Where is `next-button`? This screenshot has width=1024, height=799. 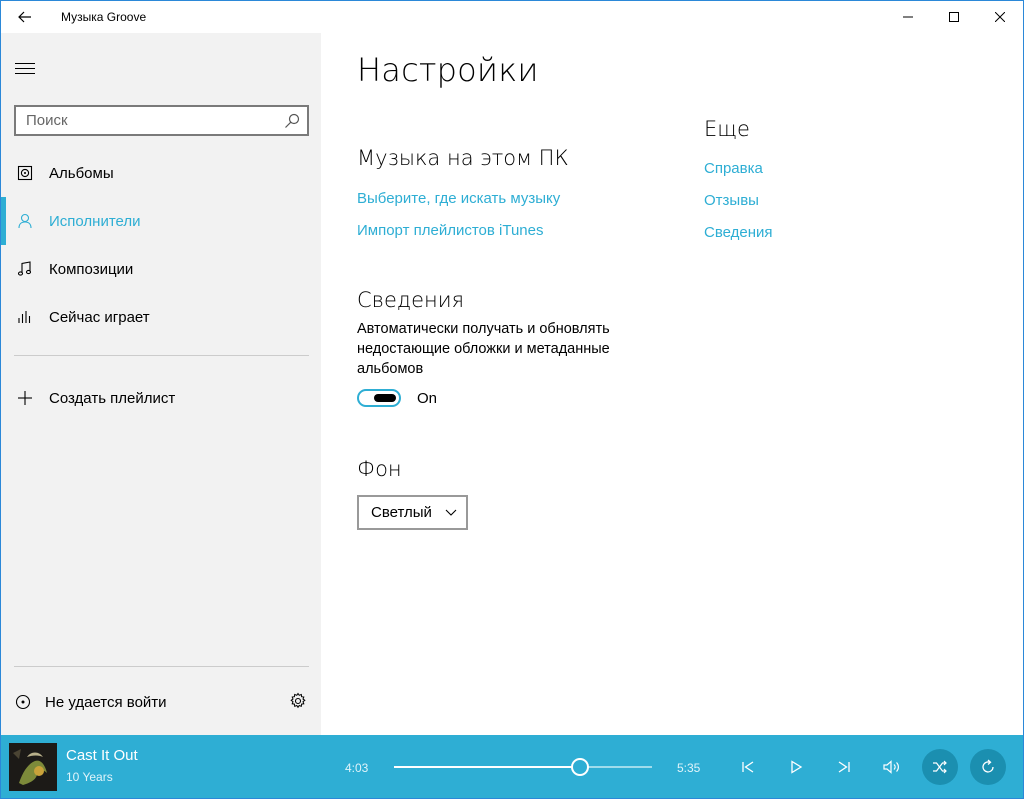
next-button is located at coordinates (844, 767).